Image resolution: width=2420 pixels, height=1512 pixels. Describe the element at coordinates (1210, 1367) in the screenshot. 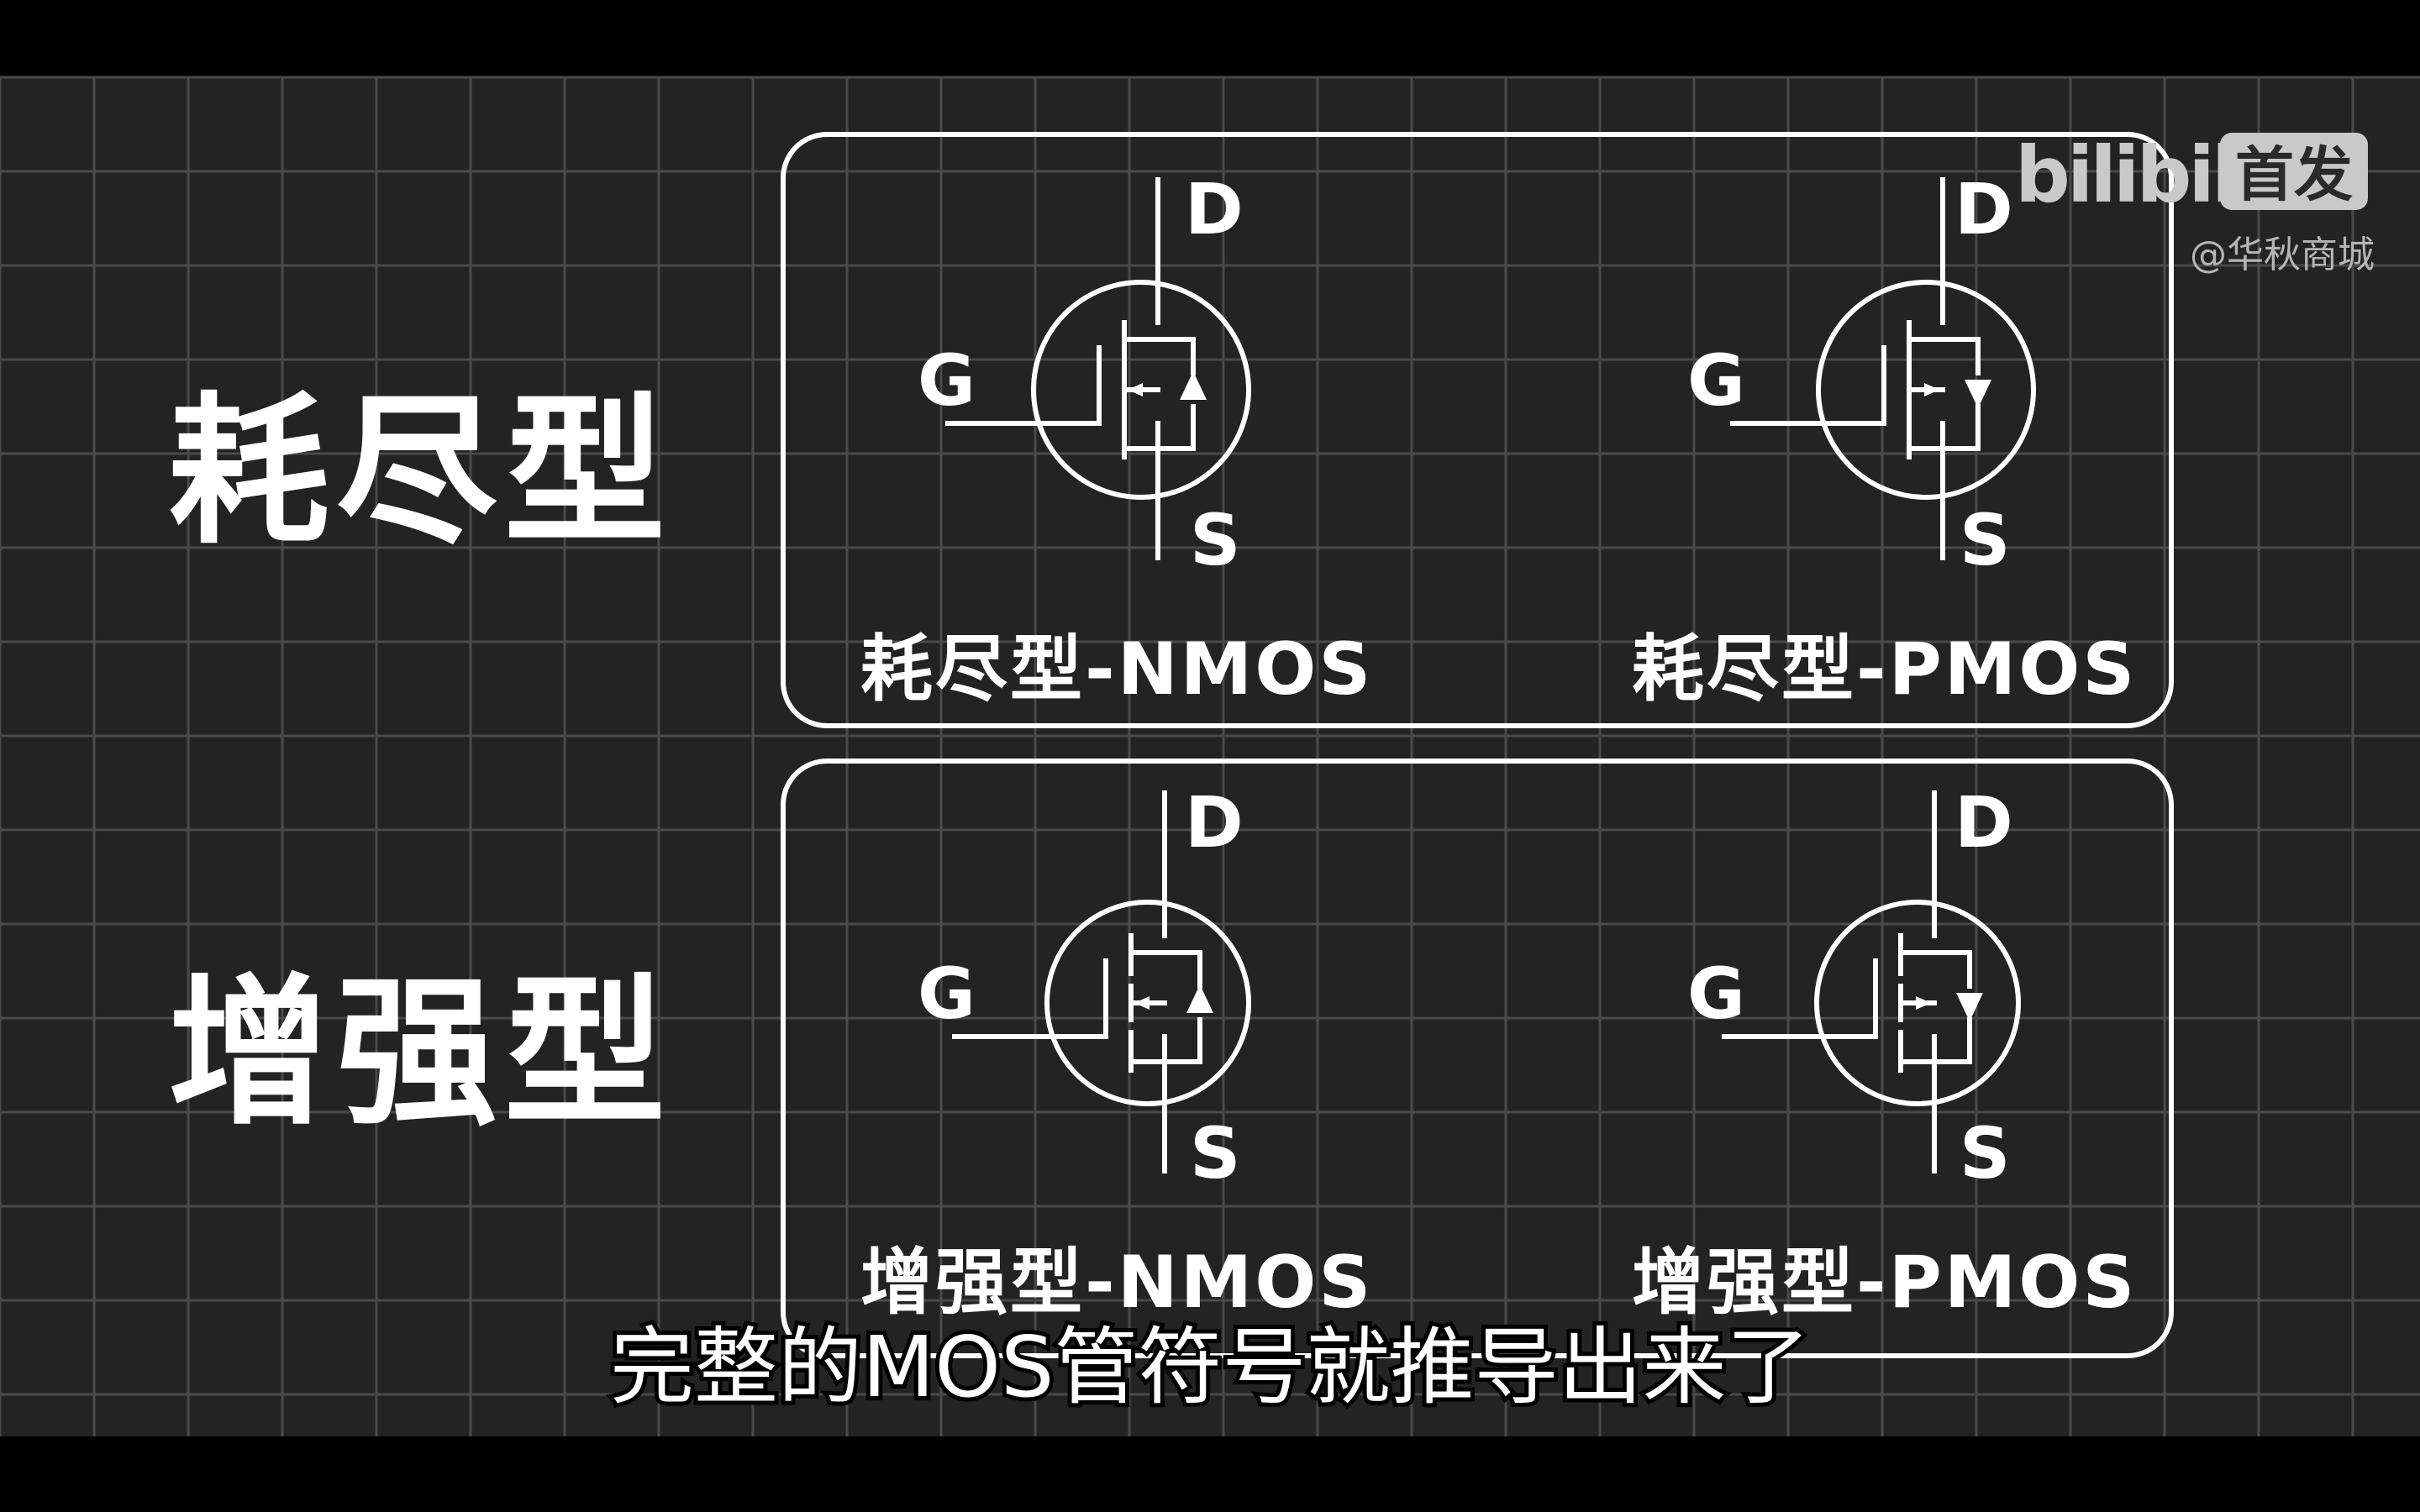

I see `subtitle-caption: 完整的MOS管符号就推导出来了` at that location.